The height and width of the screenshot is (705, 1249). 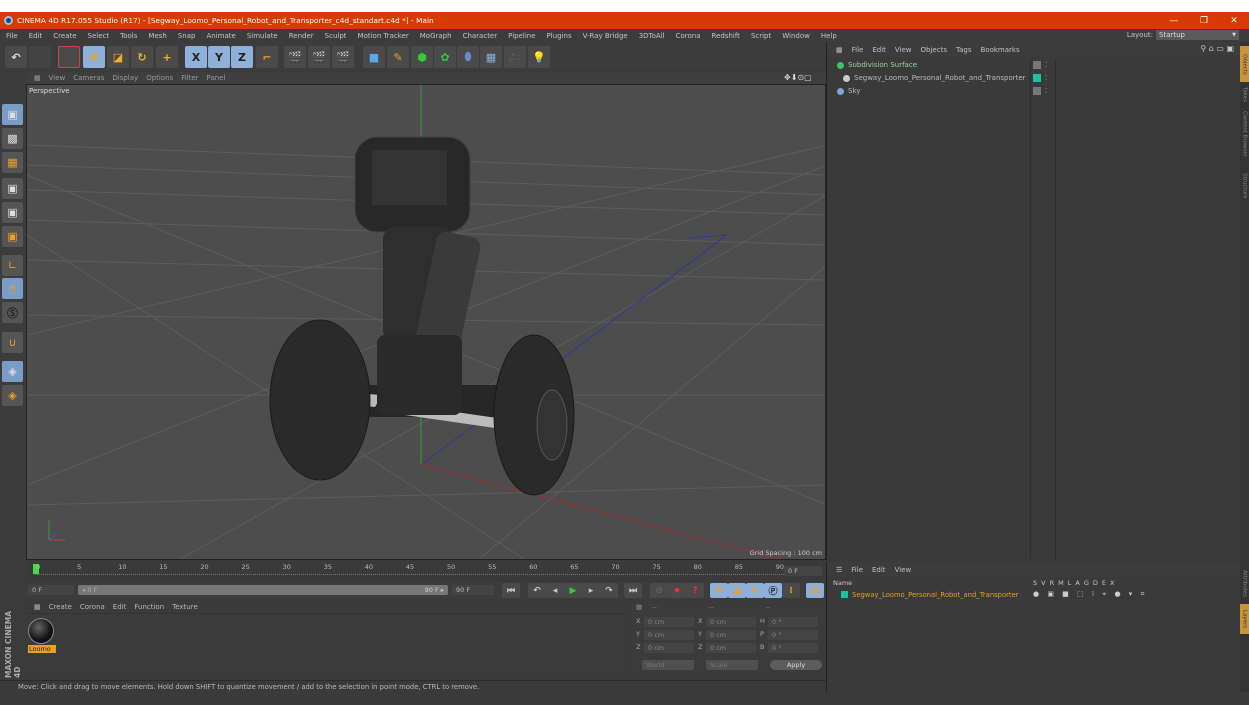 What do you see at coordinates (185, 607) in the screenshot?
I see `material-menu-texture: Texture` at bounding box center [185, 607].